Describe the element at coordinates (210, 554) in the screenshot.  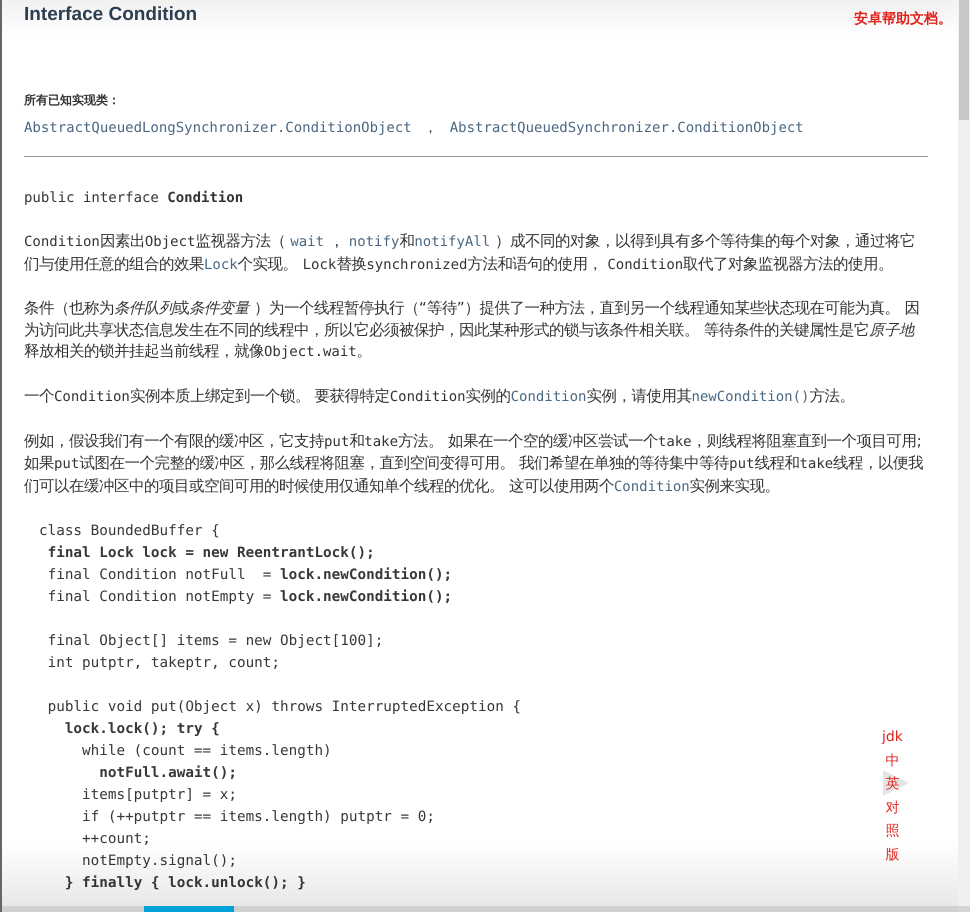
I see `code-line: final Lock lock = new ReentrantLock();` at that location.